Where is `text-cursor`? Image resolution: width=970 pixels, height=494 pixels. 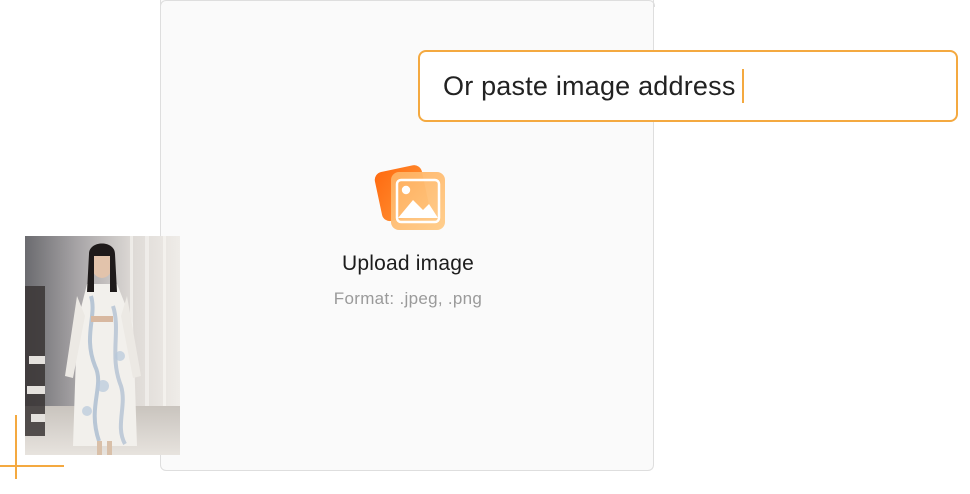 text-cursor is located at coordinates (742, 86).